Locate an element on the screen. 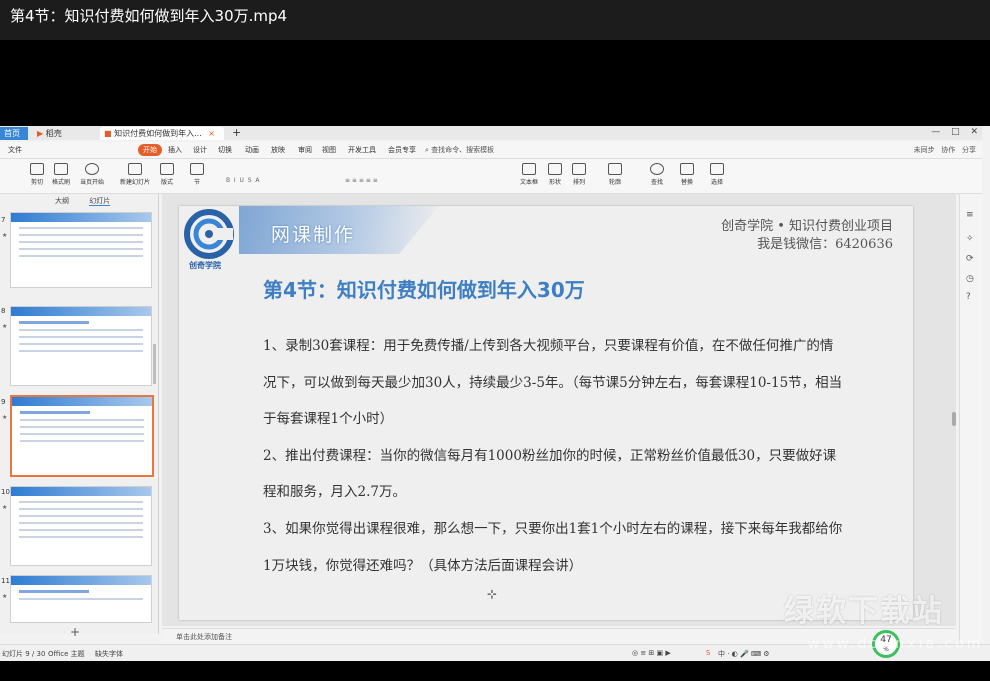  collaborate-button: 协作 is located at coordinates (948, 150).